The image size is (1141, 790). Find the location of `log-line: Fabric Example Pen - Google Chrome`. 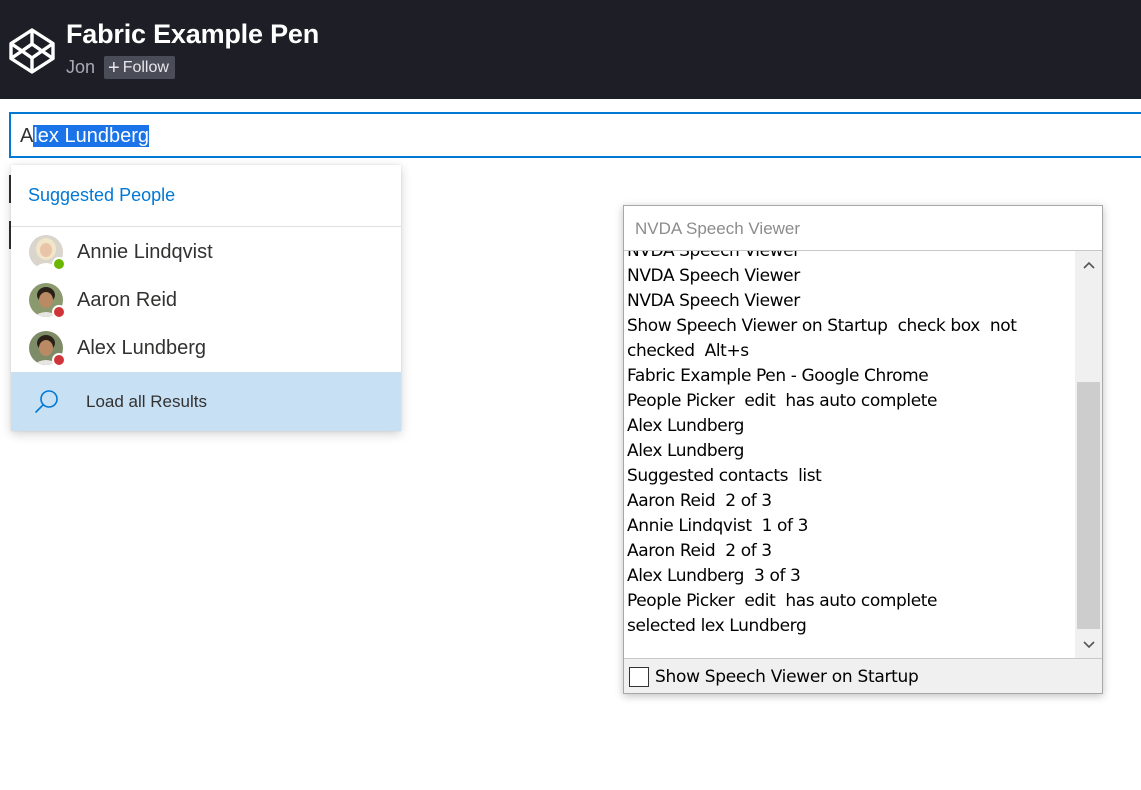

log-line: Fabric Example Pen - Google Chrome is located at coordinates (778, 376).